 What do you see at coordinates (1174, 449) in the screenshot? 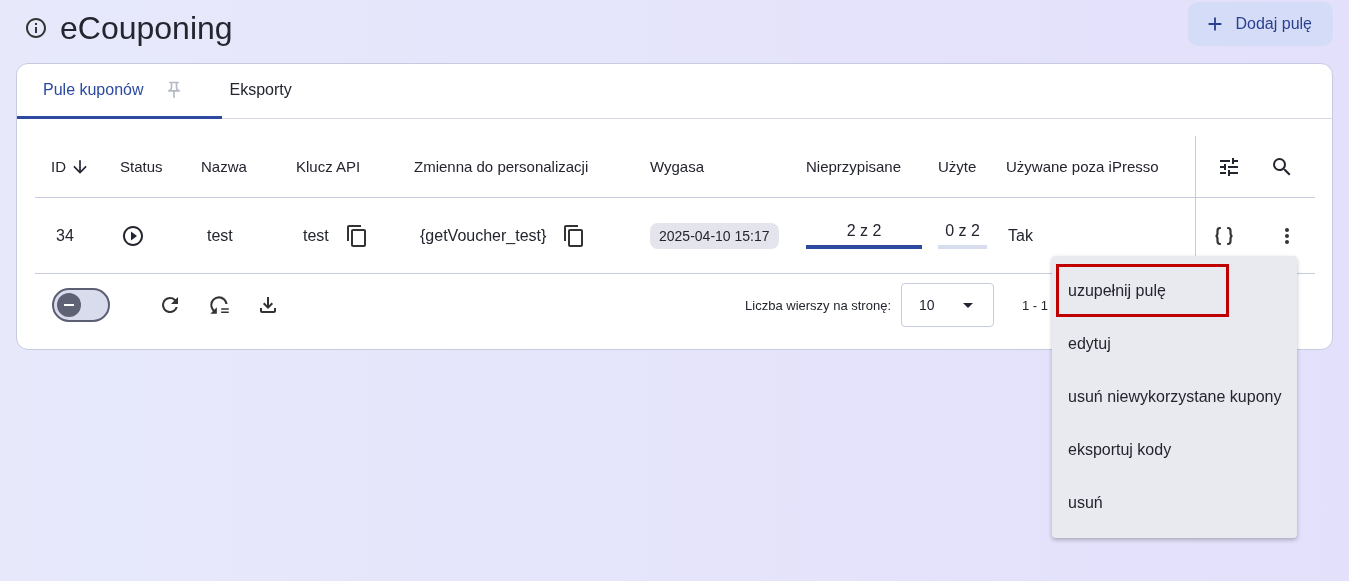
I see `menu-item: eksportuj kody` at bounding box center [1174, 449].